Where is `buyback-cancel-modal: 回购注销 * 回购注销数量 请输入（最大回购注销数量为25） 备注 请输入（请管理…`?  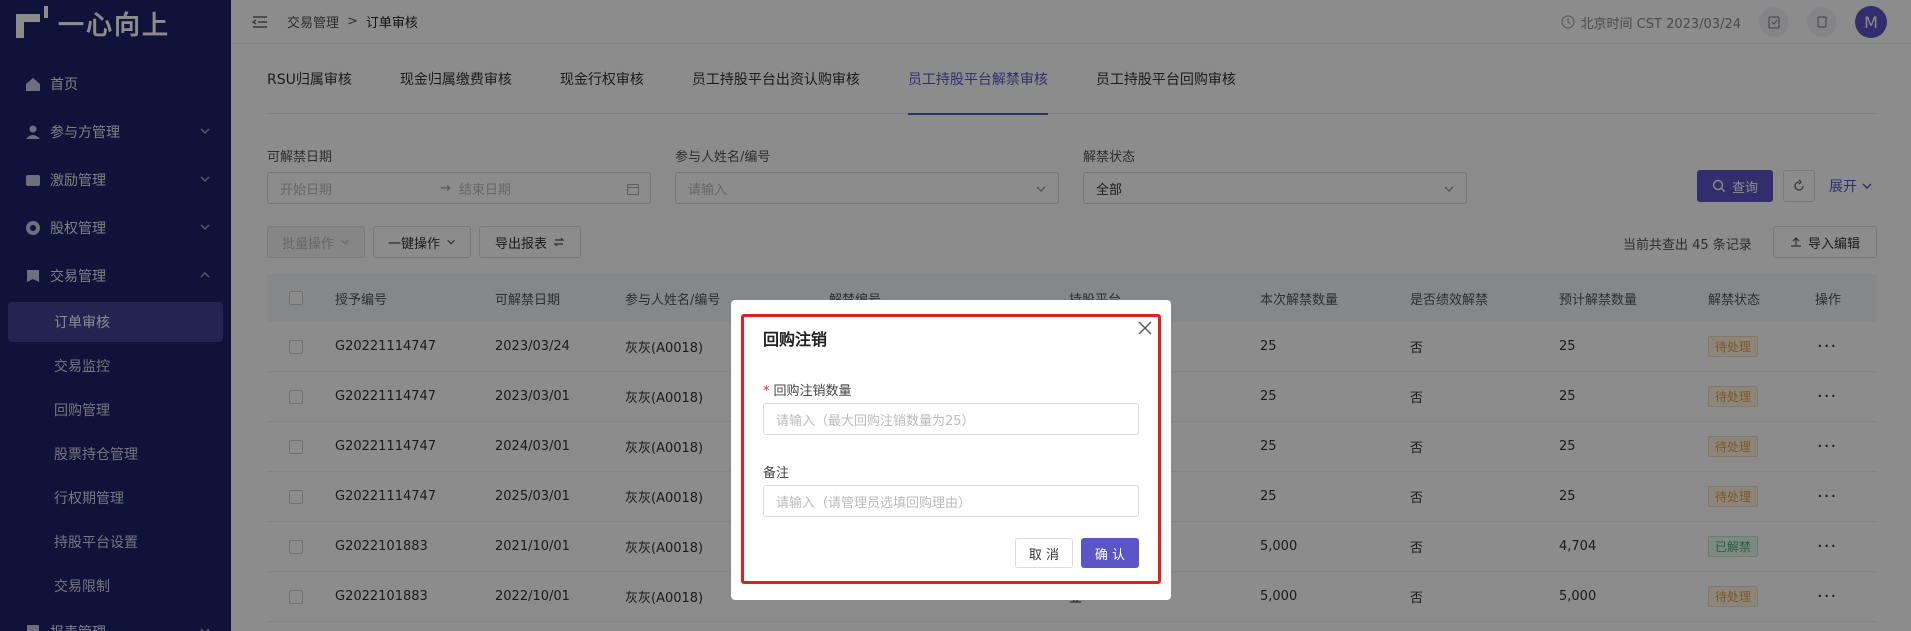
buyback-cancel-modal: 回购注销 * 回购注销数量 请输入（最大回购注销数量为25） 备注 请输入（请管理… is located at coordinates (951, 450).